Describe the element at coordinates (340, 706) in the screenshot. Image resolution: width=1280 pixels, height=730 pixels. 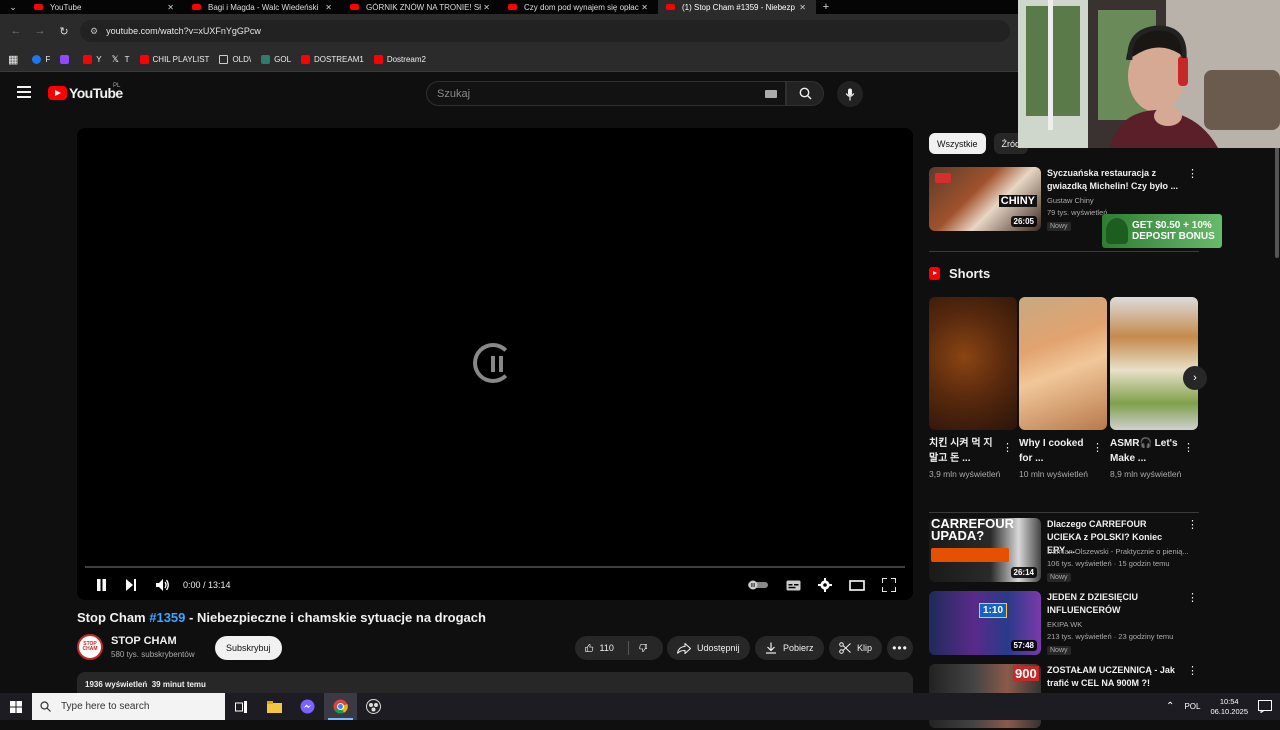
I see `chrome-button` at that location.